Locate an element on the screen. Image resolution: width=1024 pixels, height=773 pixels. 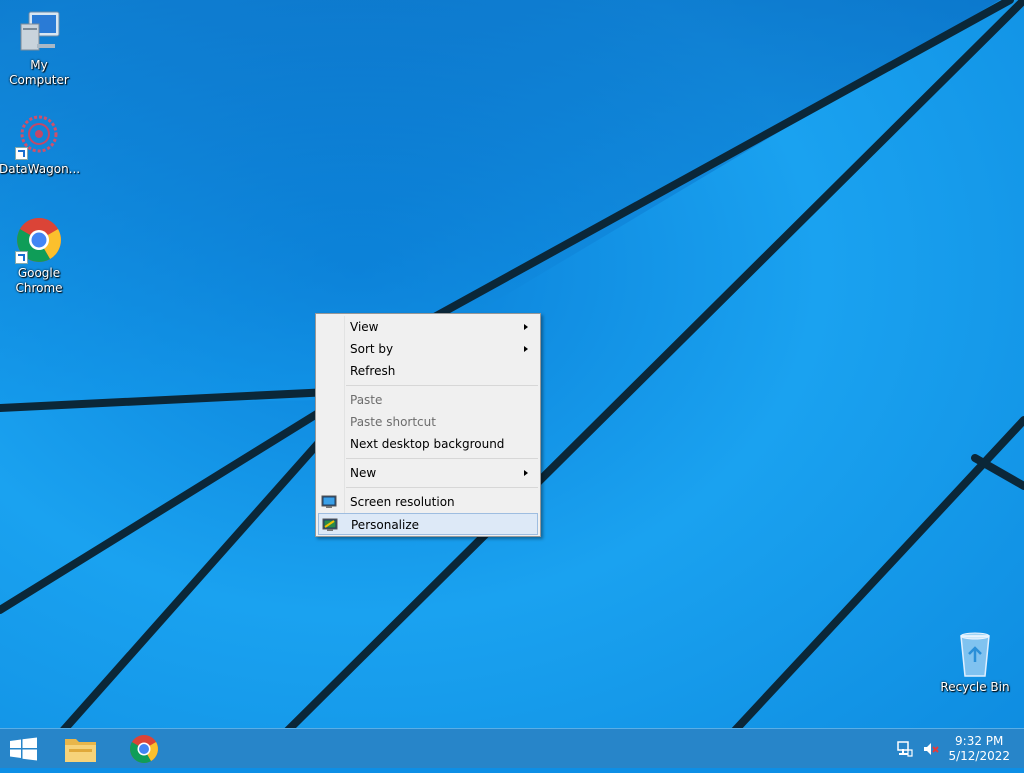
volume-muted-icon is located at coordinates (931, 749).